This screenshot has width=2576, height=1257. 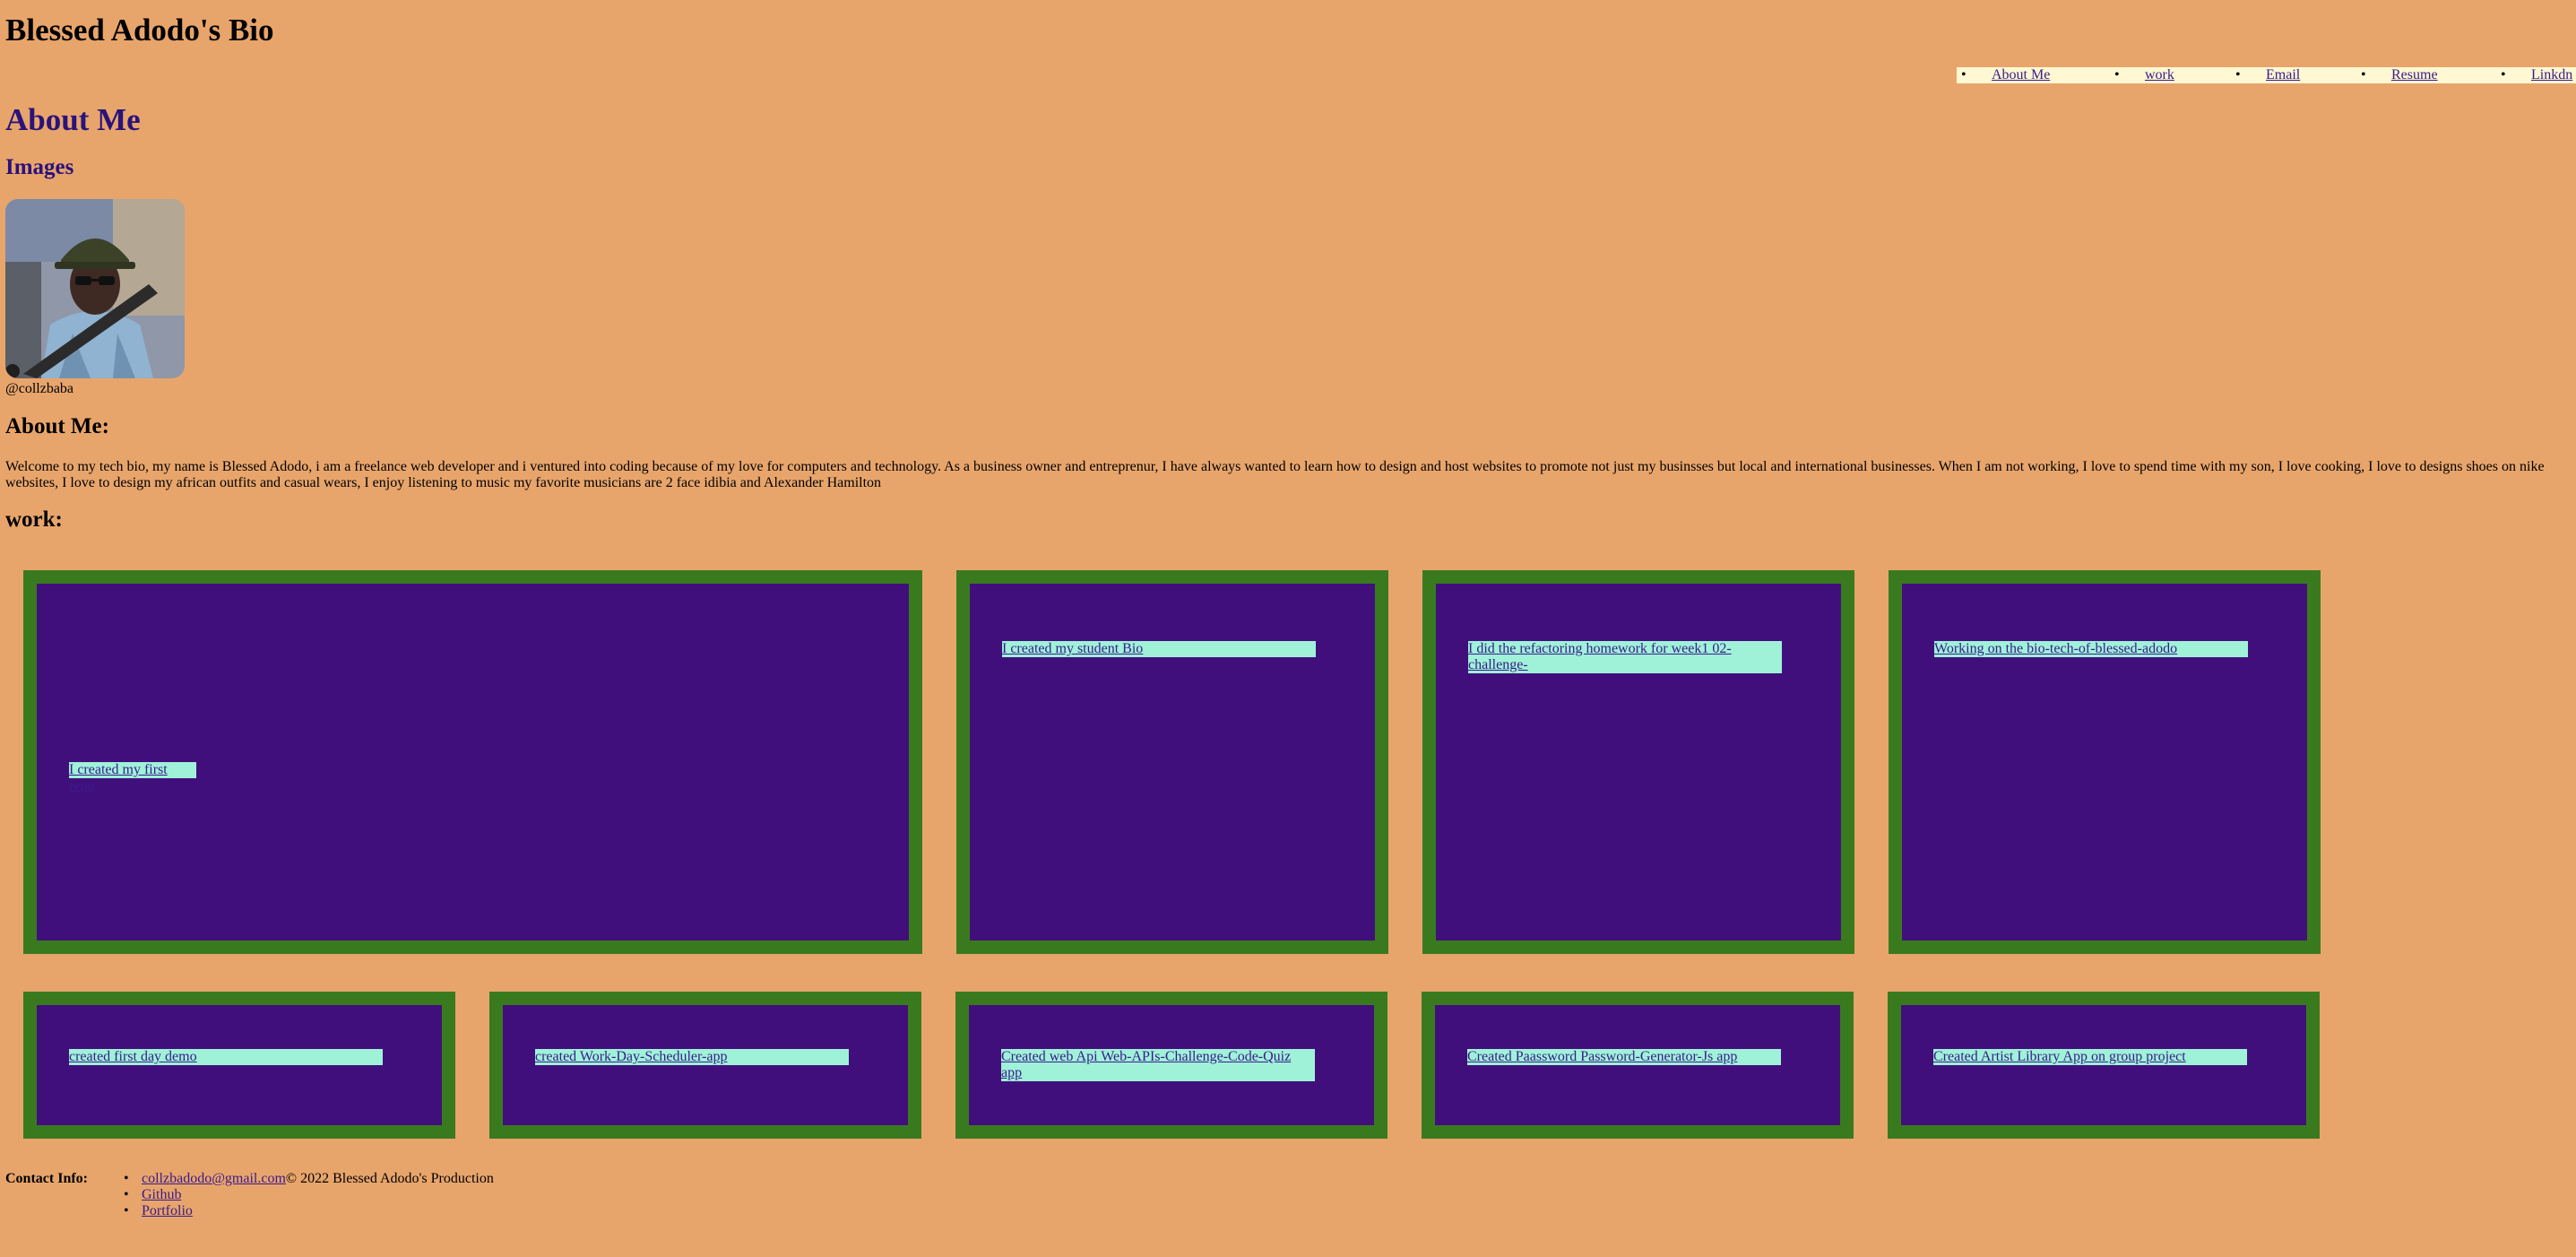 I want to click on images-heading: Images, so click(x=39, y=167).